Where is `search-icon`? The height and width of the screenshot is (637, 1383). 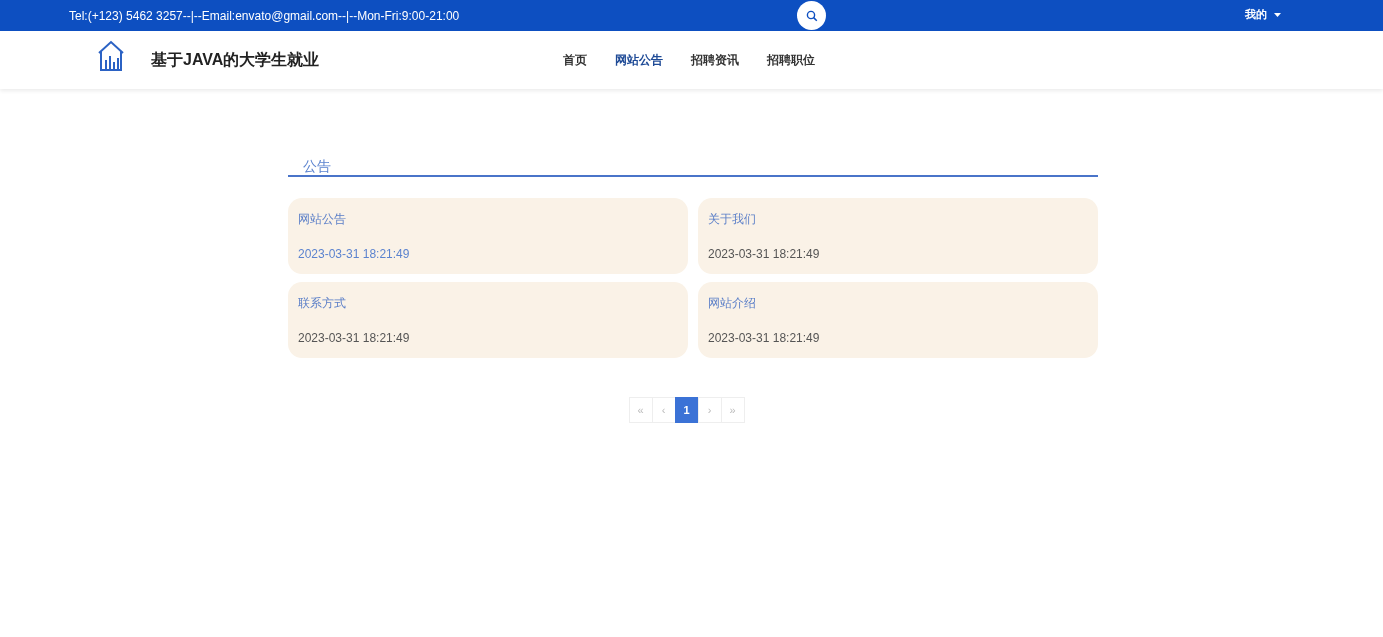
search-icon is located at coordinates (811, 15).